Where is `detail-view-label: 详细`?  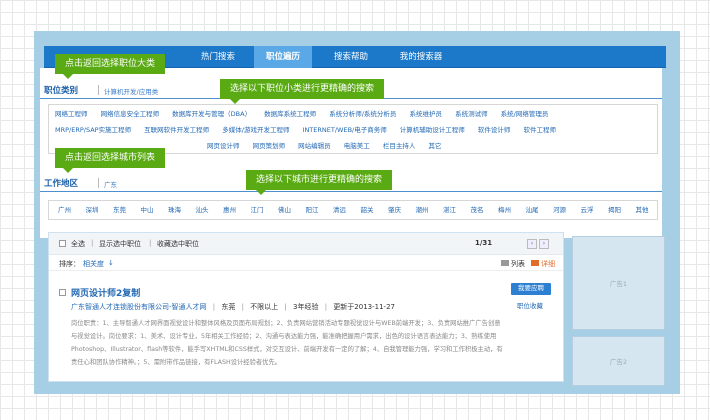
detail-view-label: 详细 is located at coordinates (548, 264).